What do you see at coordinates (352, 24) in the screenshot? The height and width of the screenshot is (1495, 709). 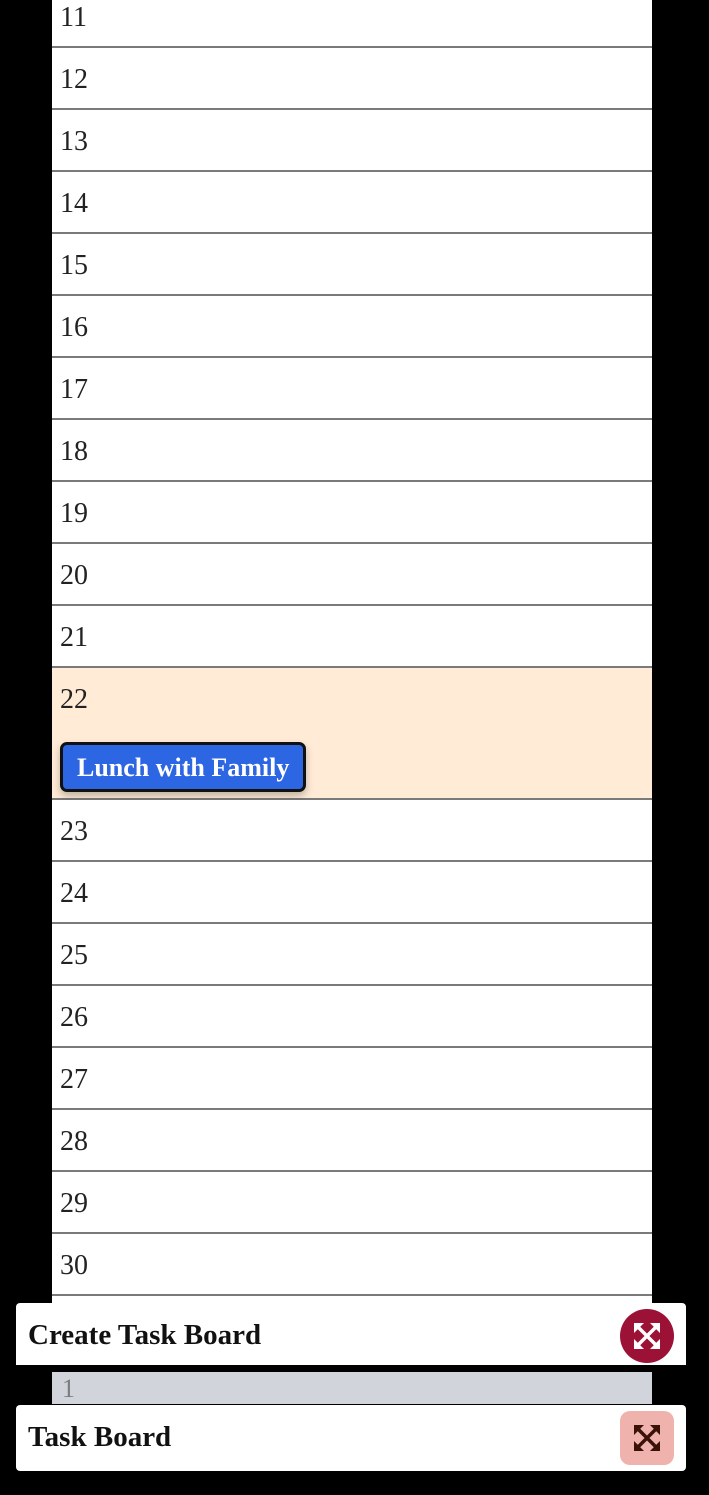 I see `calendar-day-row: 11` at bounding box center [352, 24].